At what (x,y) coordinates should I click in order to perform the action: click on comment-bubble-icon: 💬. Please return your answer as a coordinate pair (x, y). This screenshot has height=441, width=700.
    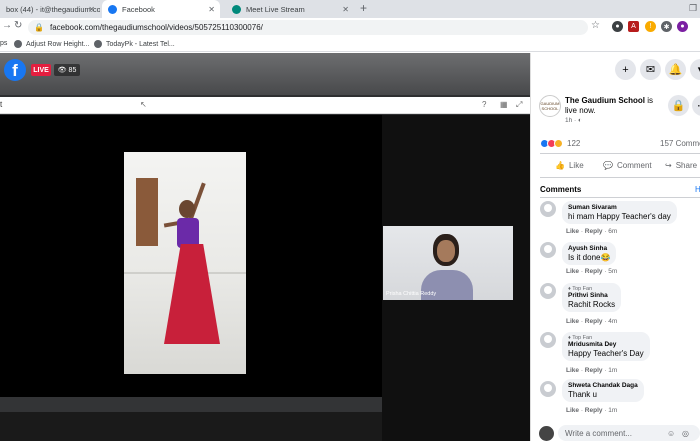
    Looking at the image, I should click on (608, 165).